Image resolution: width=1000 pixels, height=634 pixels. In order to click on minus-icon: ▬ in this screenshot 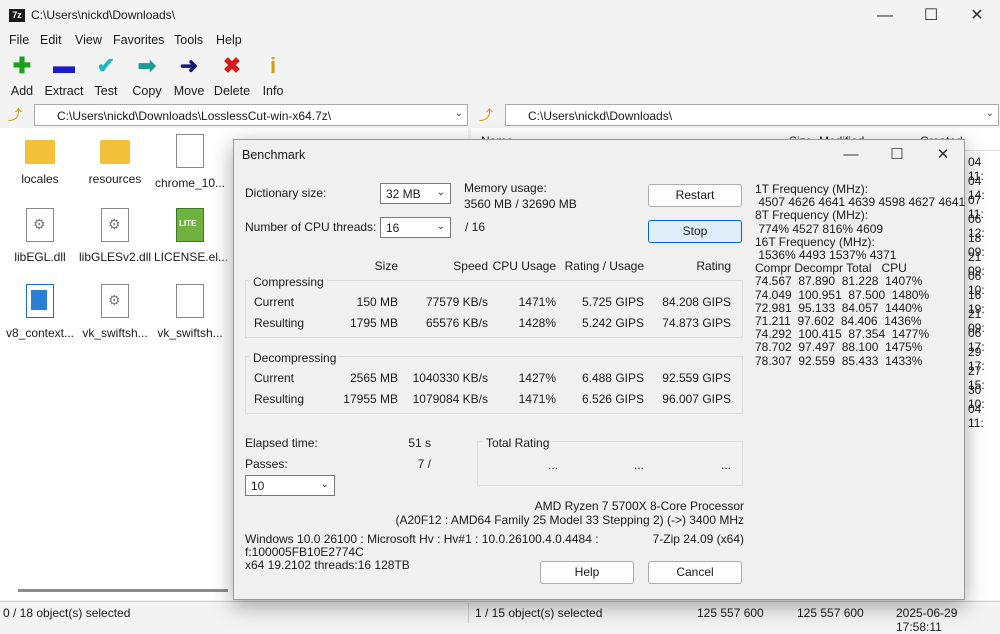, I will do `click(64, 65)`.